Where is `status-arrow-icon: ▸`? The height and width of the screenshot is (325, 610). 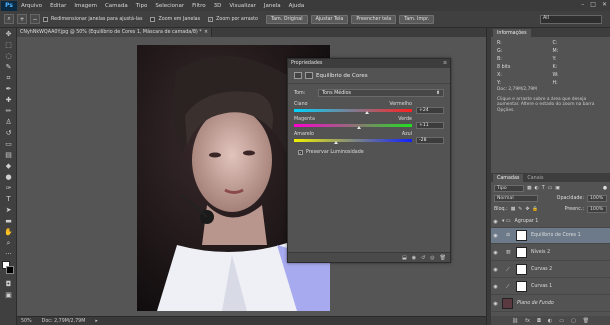 status-arrow-icon: ▸ is located at coordinates (96, 321).